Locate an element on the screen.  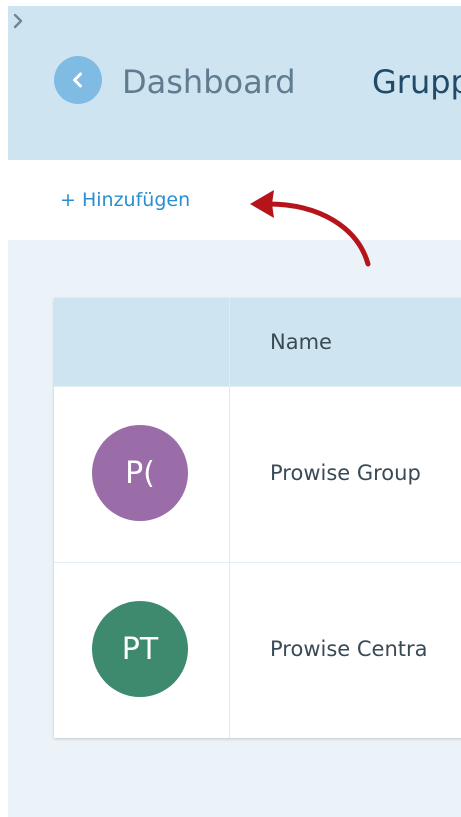
avatar: P( is located at coordinates (140, 473).